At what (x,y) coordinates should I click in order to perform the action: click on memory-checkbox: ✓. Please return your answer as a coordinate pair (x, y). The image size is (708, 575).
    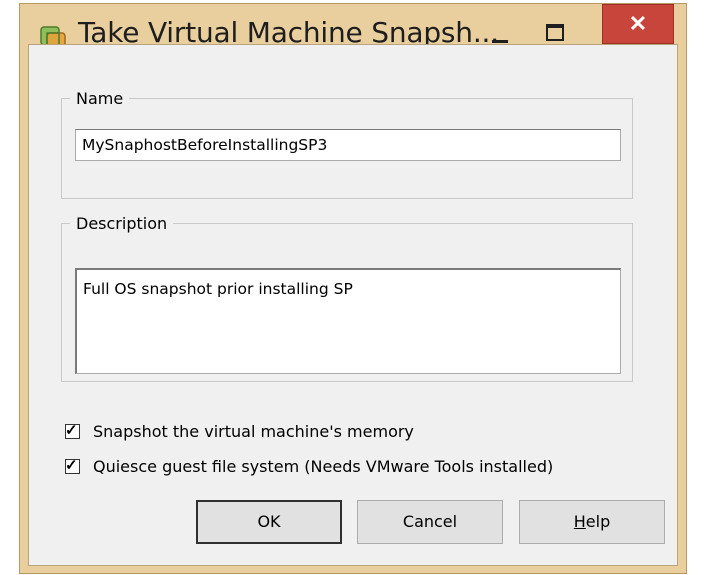
    Looking at the image, I should click on (72, 430).